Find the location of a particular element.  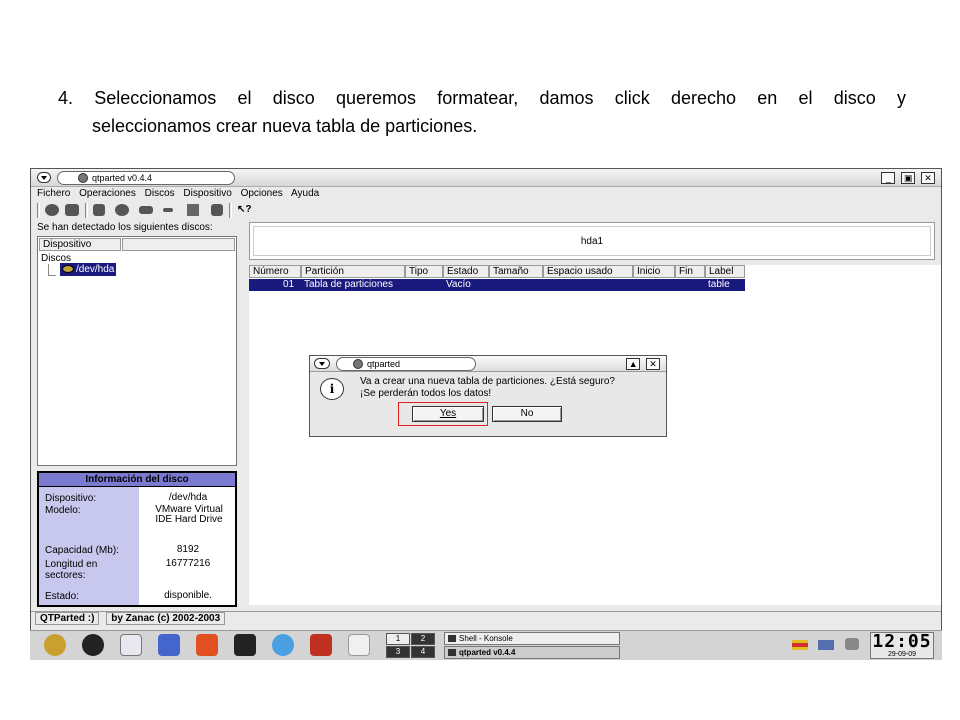

info-icon: i is located at coordinates (332, 389).